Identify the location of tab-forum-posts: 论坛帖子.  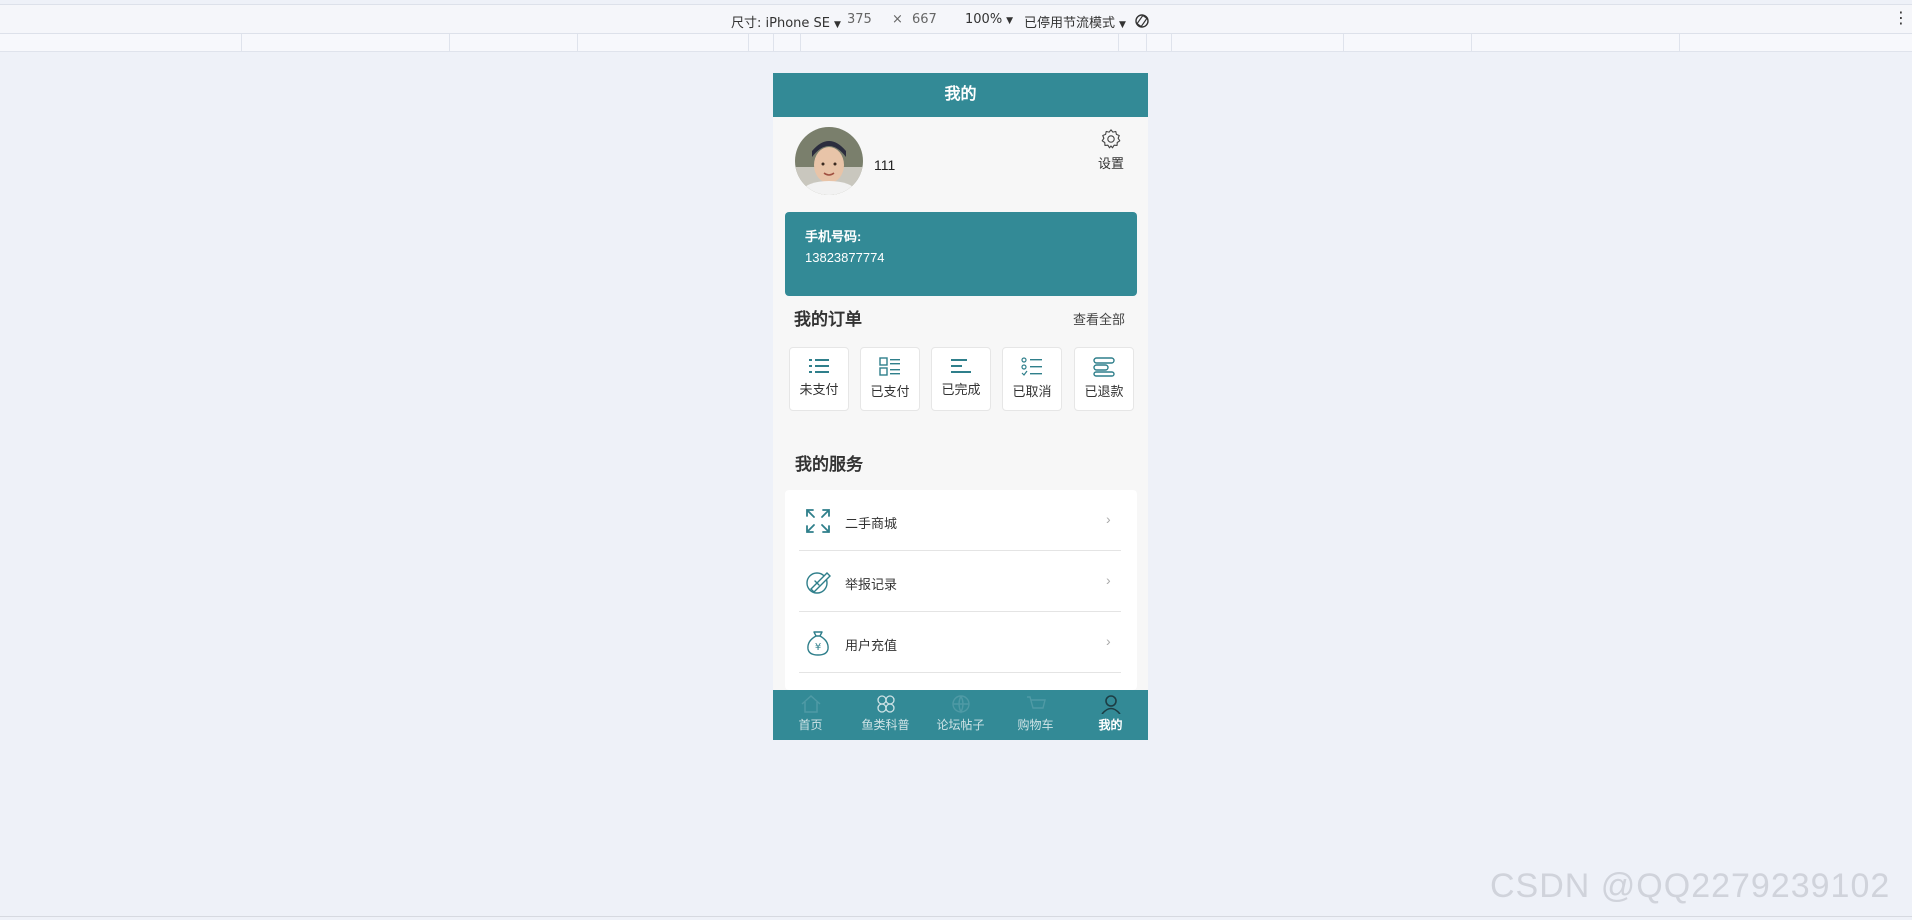
(960, 715).